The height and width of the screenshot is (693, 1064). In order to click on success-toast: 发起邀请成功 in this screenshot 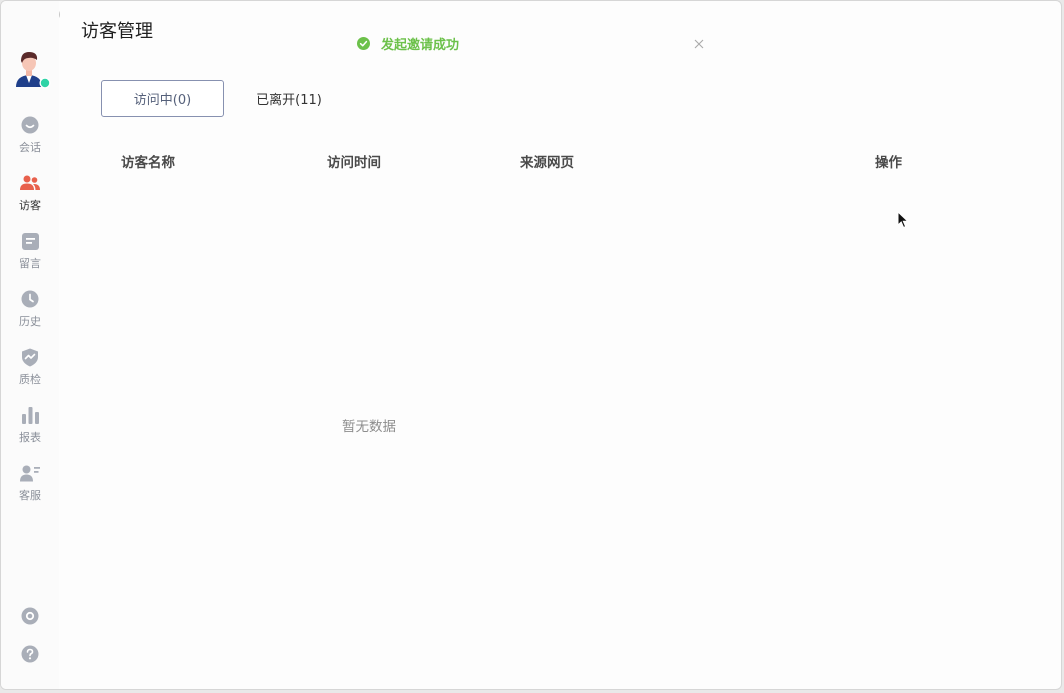, I will do `click(408, 43)`.